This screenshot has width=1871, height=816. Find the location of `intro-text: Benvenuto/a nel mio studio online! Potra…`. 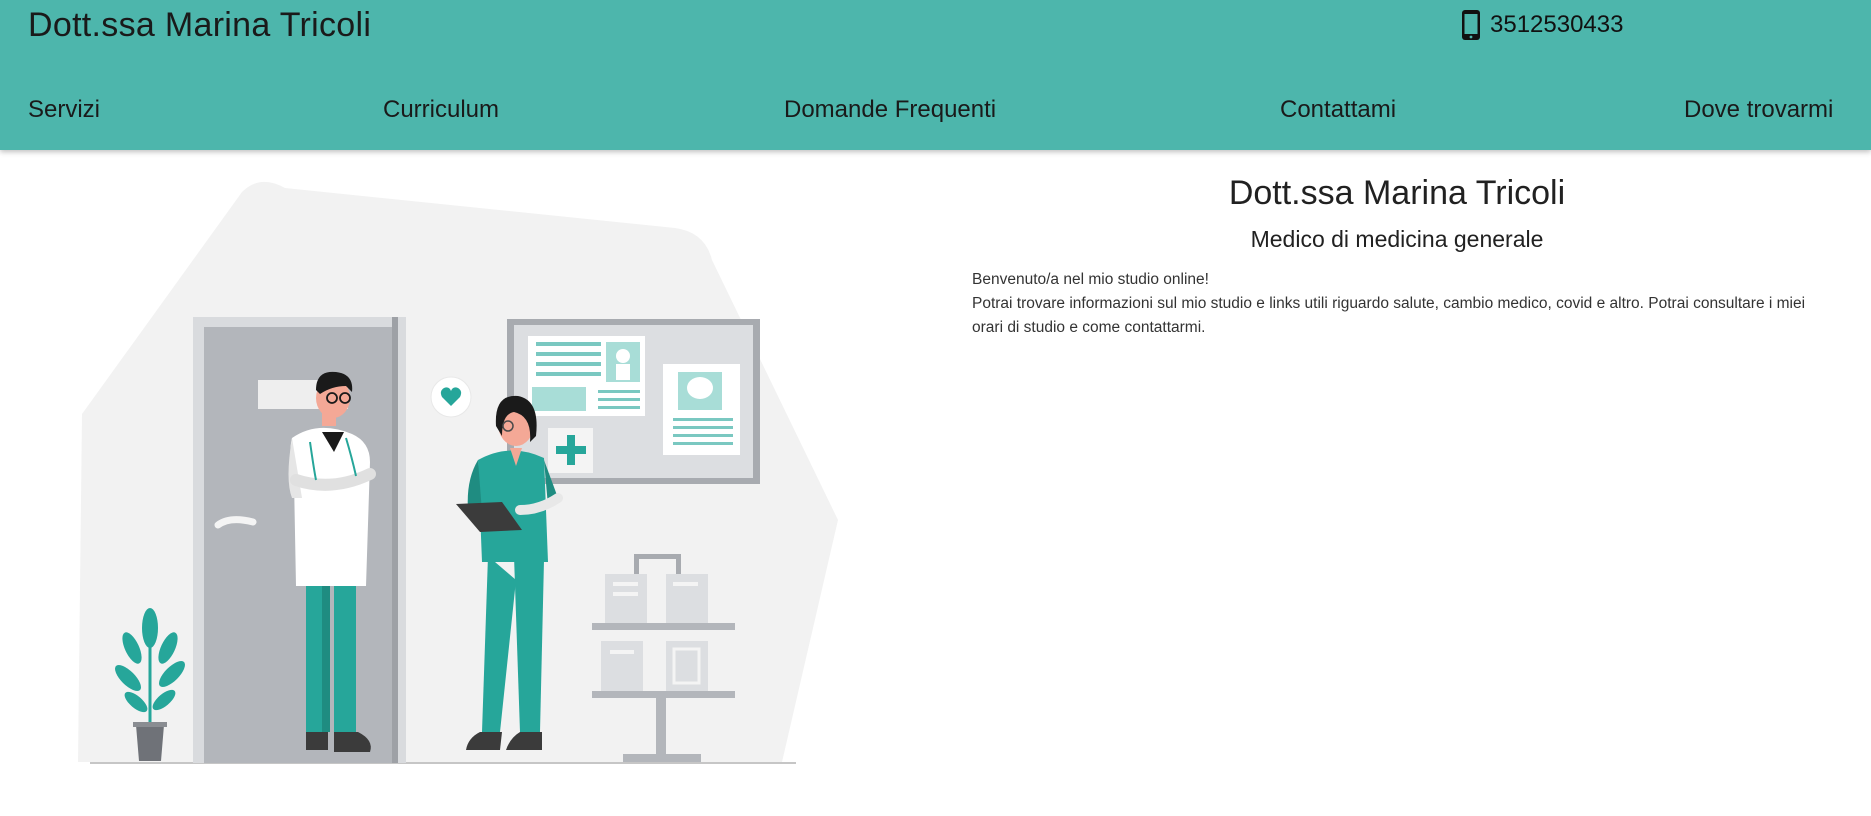

intro-text: Benvenuto/a nel mio studio online! Potra… is located at coordinates (1397, 304).